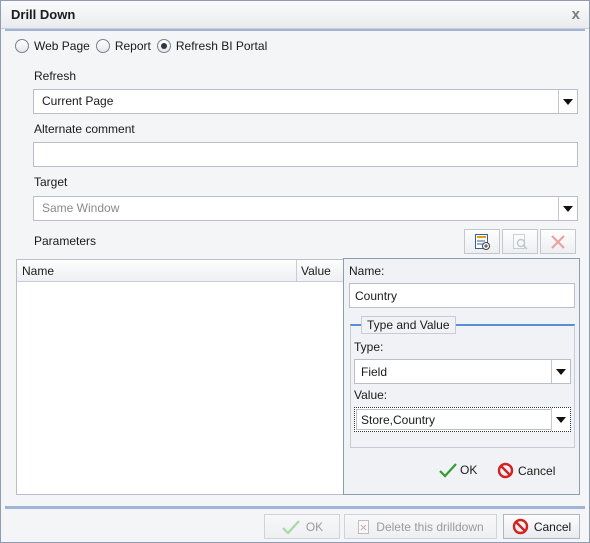 The image size is (590, 543). I want to click on title-bar: Drill Down x, so click(295, 15).